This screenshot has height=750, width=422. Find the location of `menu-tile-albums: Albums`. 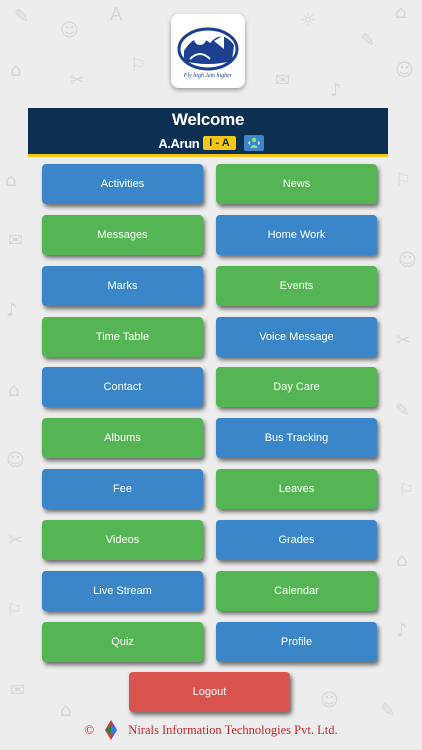

menu-tile-albums: Albums is located at coordinates (122, 438).